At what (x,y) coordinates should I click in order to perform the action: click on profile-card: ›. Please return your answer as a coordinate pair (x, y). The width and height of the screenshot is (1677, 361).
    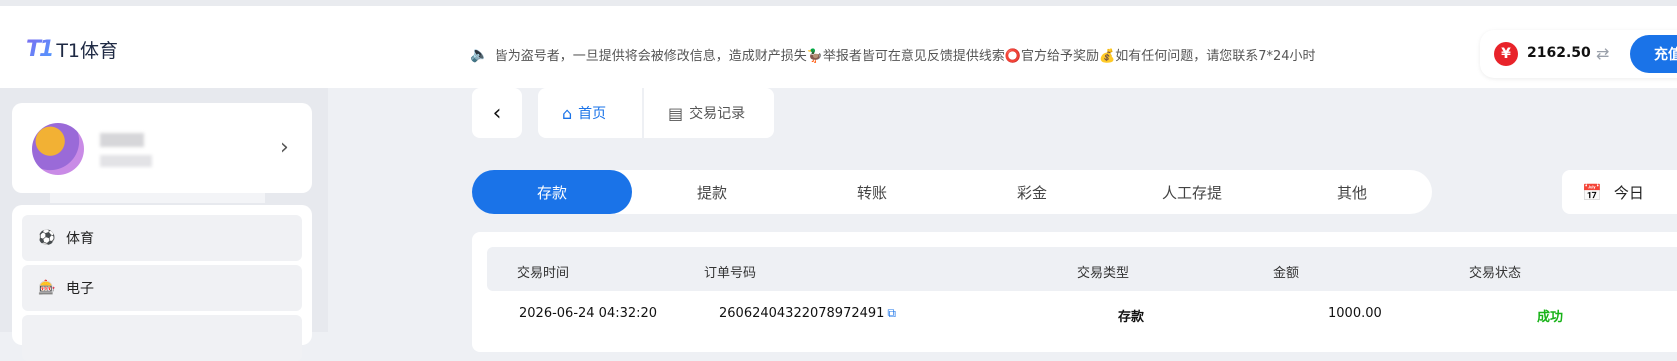
    Looking at the image, I should click on (162, 148).